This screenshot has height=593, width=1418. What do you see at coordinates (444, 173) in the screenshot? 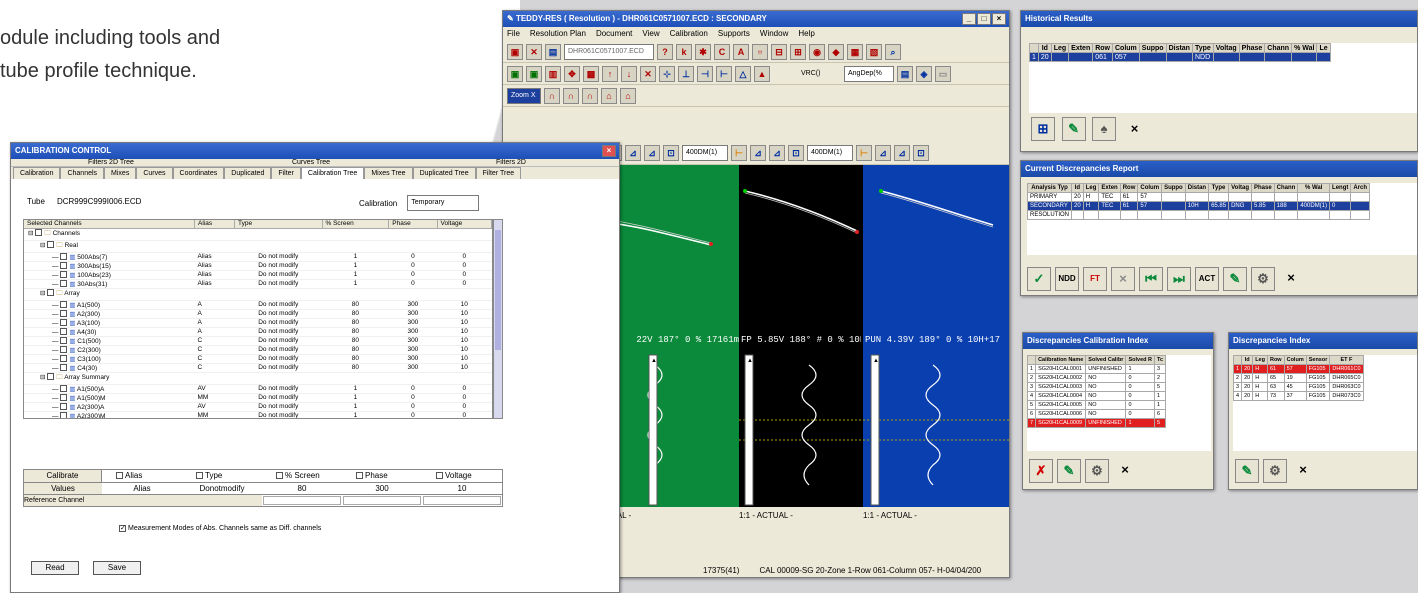
I see `tab-duplicated-tree: Duplicated Tree` at bounding box center [444, 173].